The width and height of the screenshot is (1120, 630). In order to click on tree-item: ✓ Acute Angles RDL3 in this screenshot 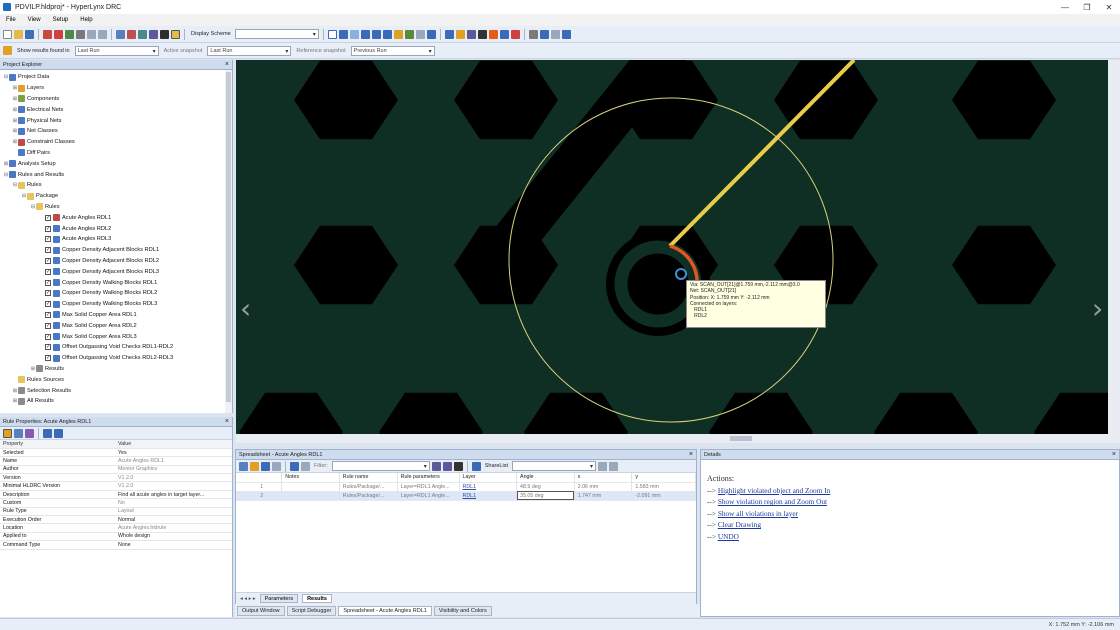, I will do `click(116, 239)`.